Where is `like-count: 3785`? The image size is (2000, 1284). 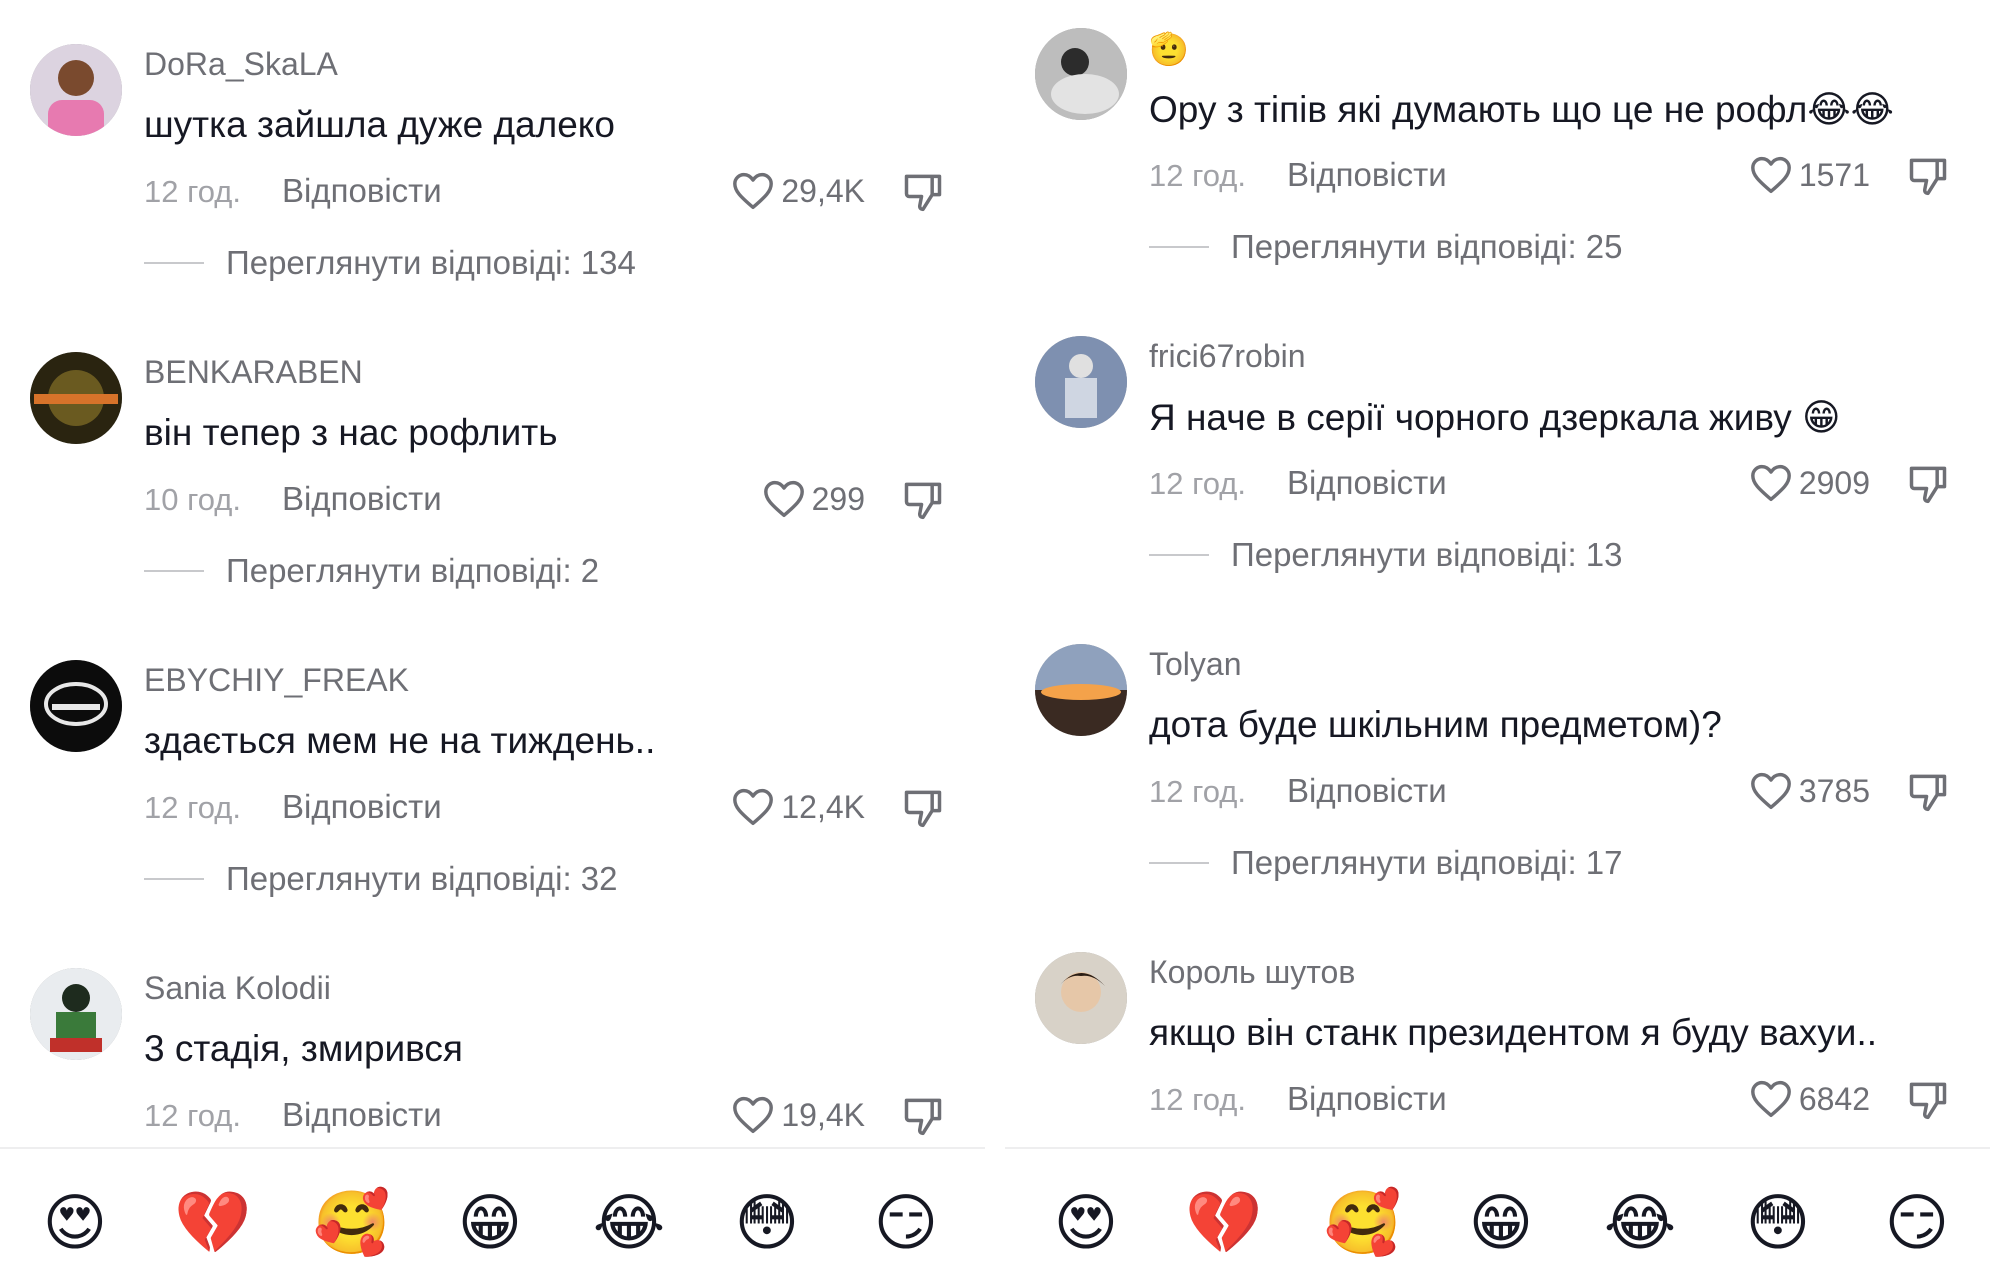
like-count: 3785 is located at coordinates (1834, 790).